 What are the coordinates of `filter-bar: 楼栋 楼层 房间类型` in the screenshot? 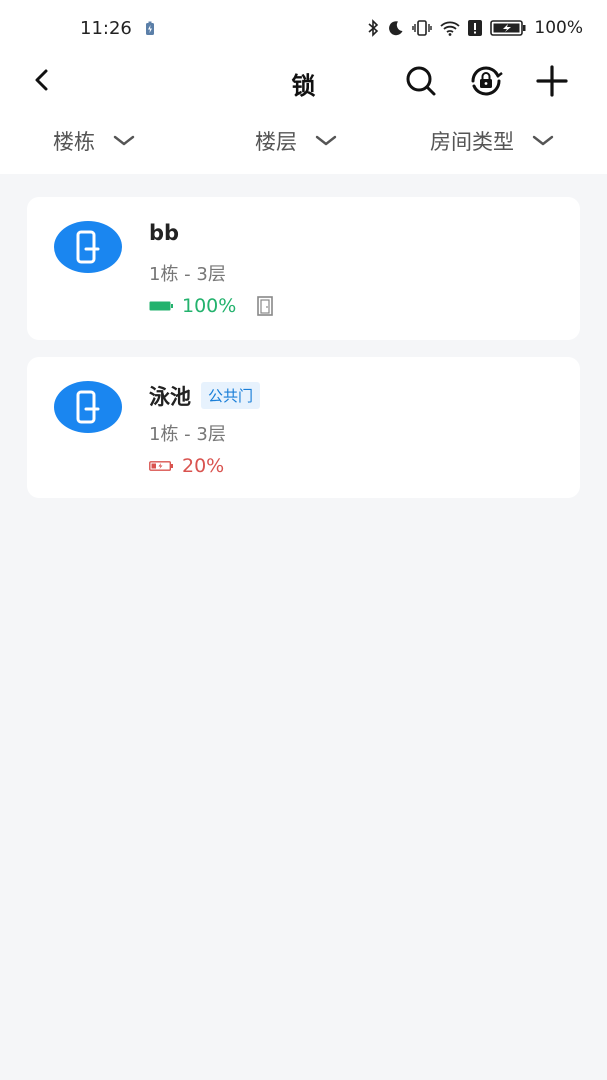 It's located at (303, 144).